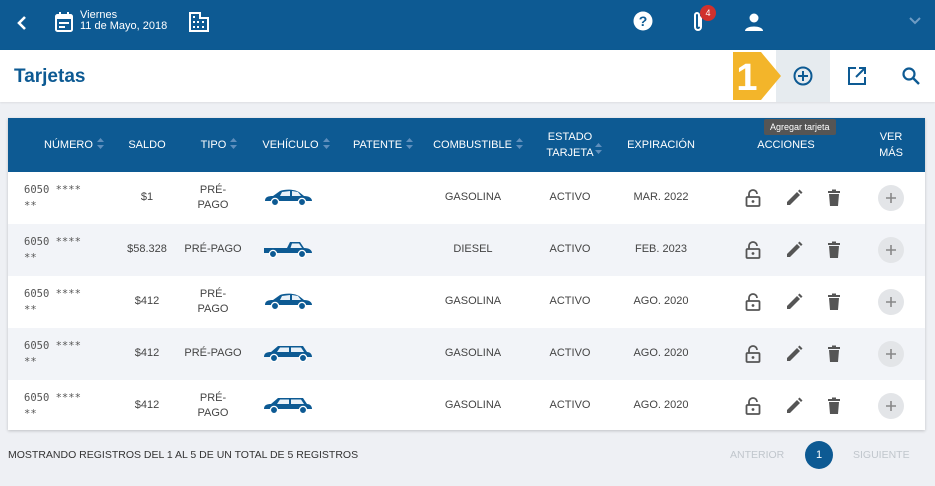  Describe the element at coordinates (219, 145) in the screenshot. I see `col-tipo: TIPO` at that location.